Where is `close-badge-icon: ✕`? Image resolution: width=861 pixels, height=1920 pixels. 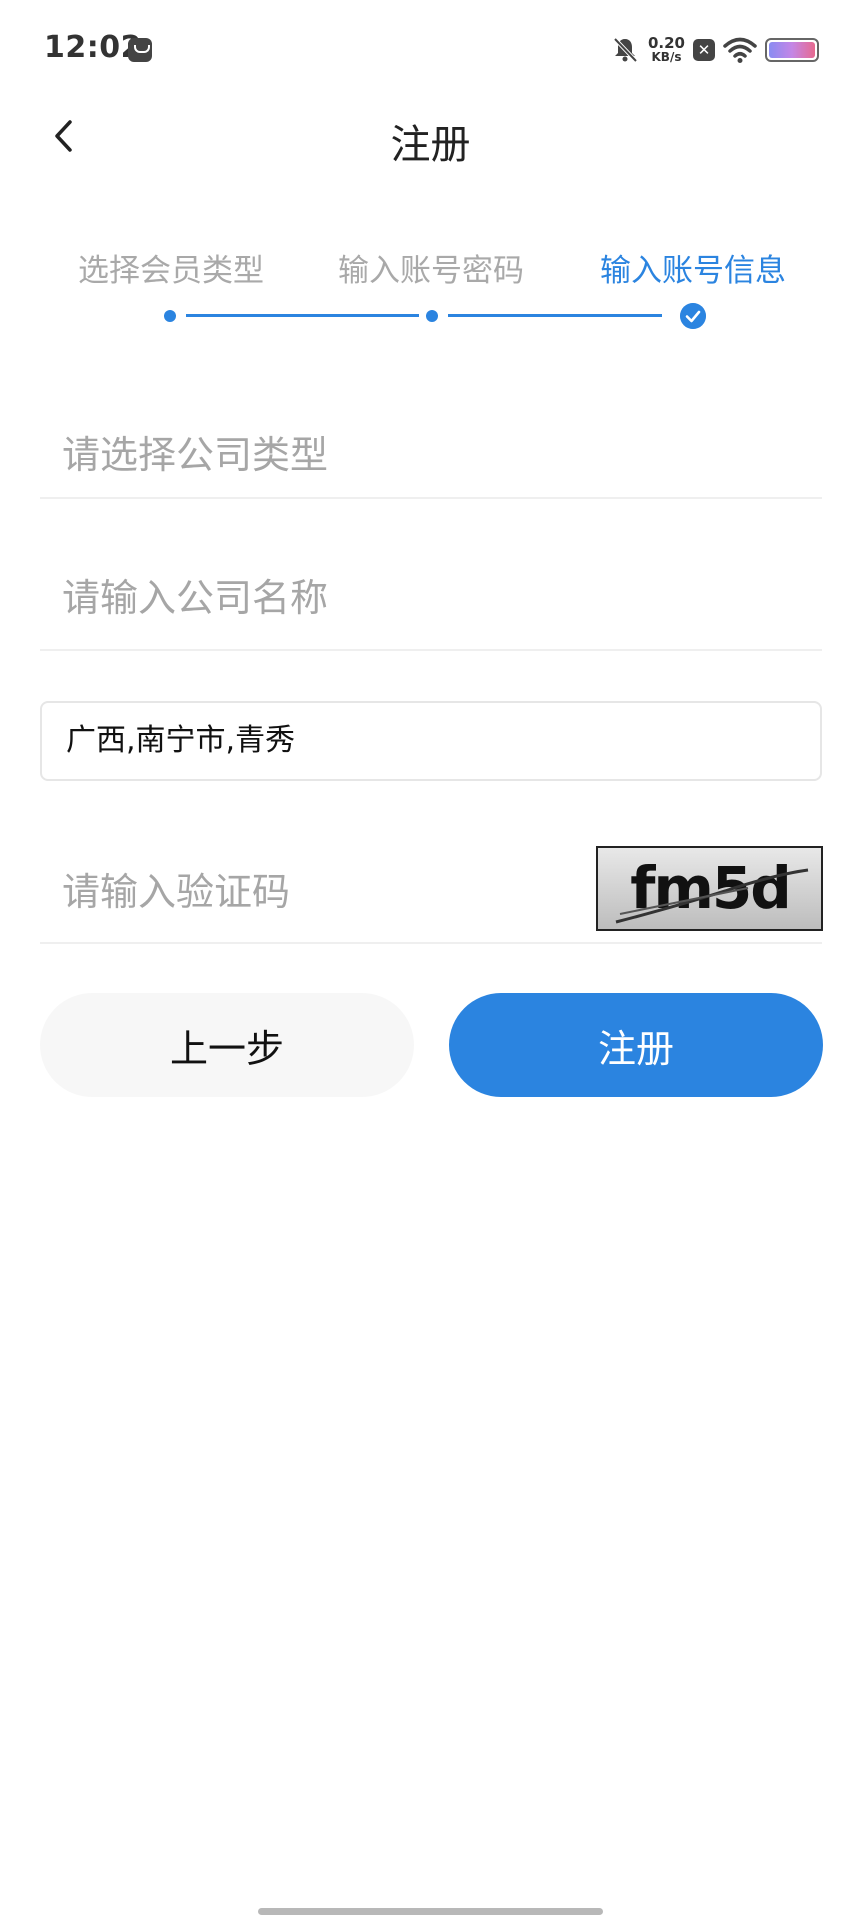 close-badge-icon: ✕ is located at coordinates (704, 50).